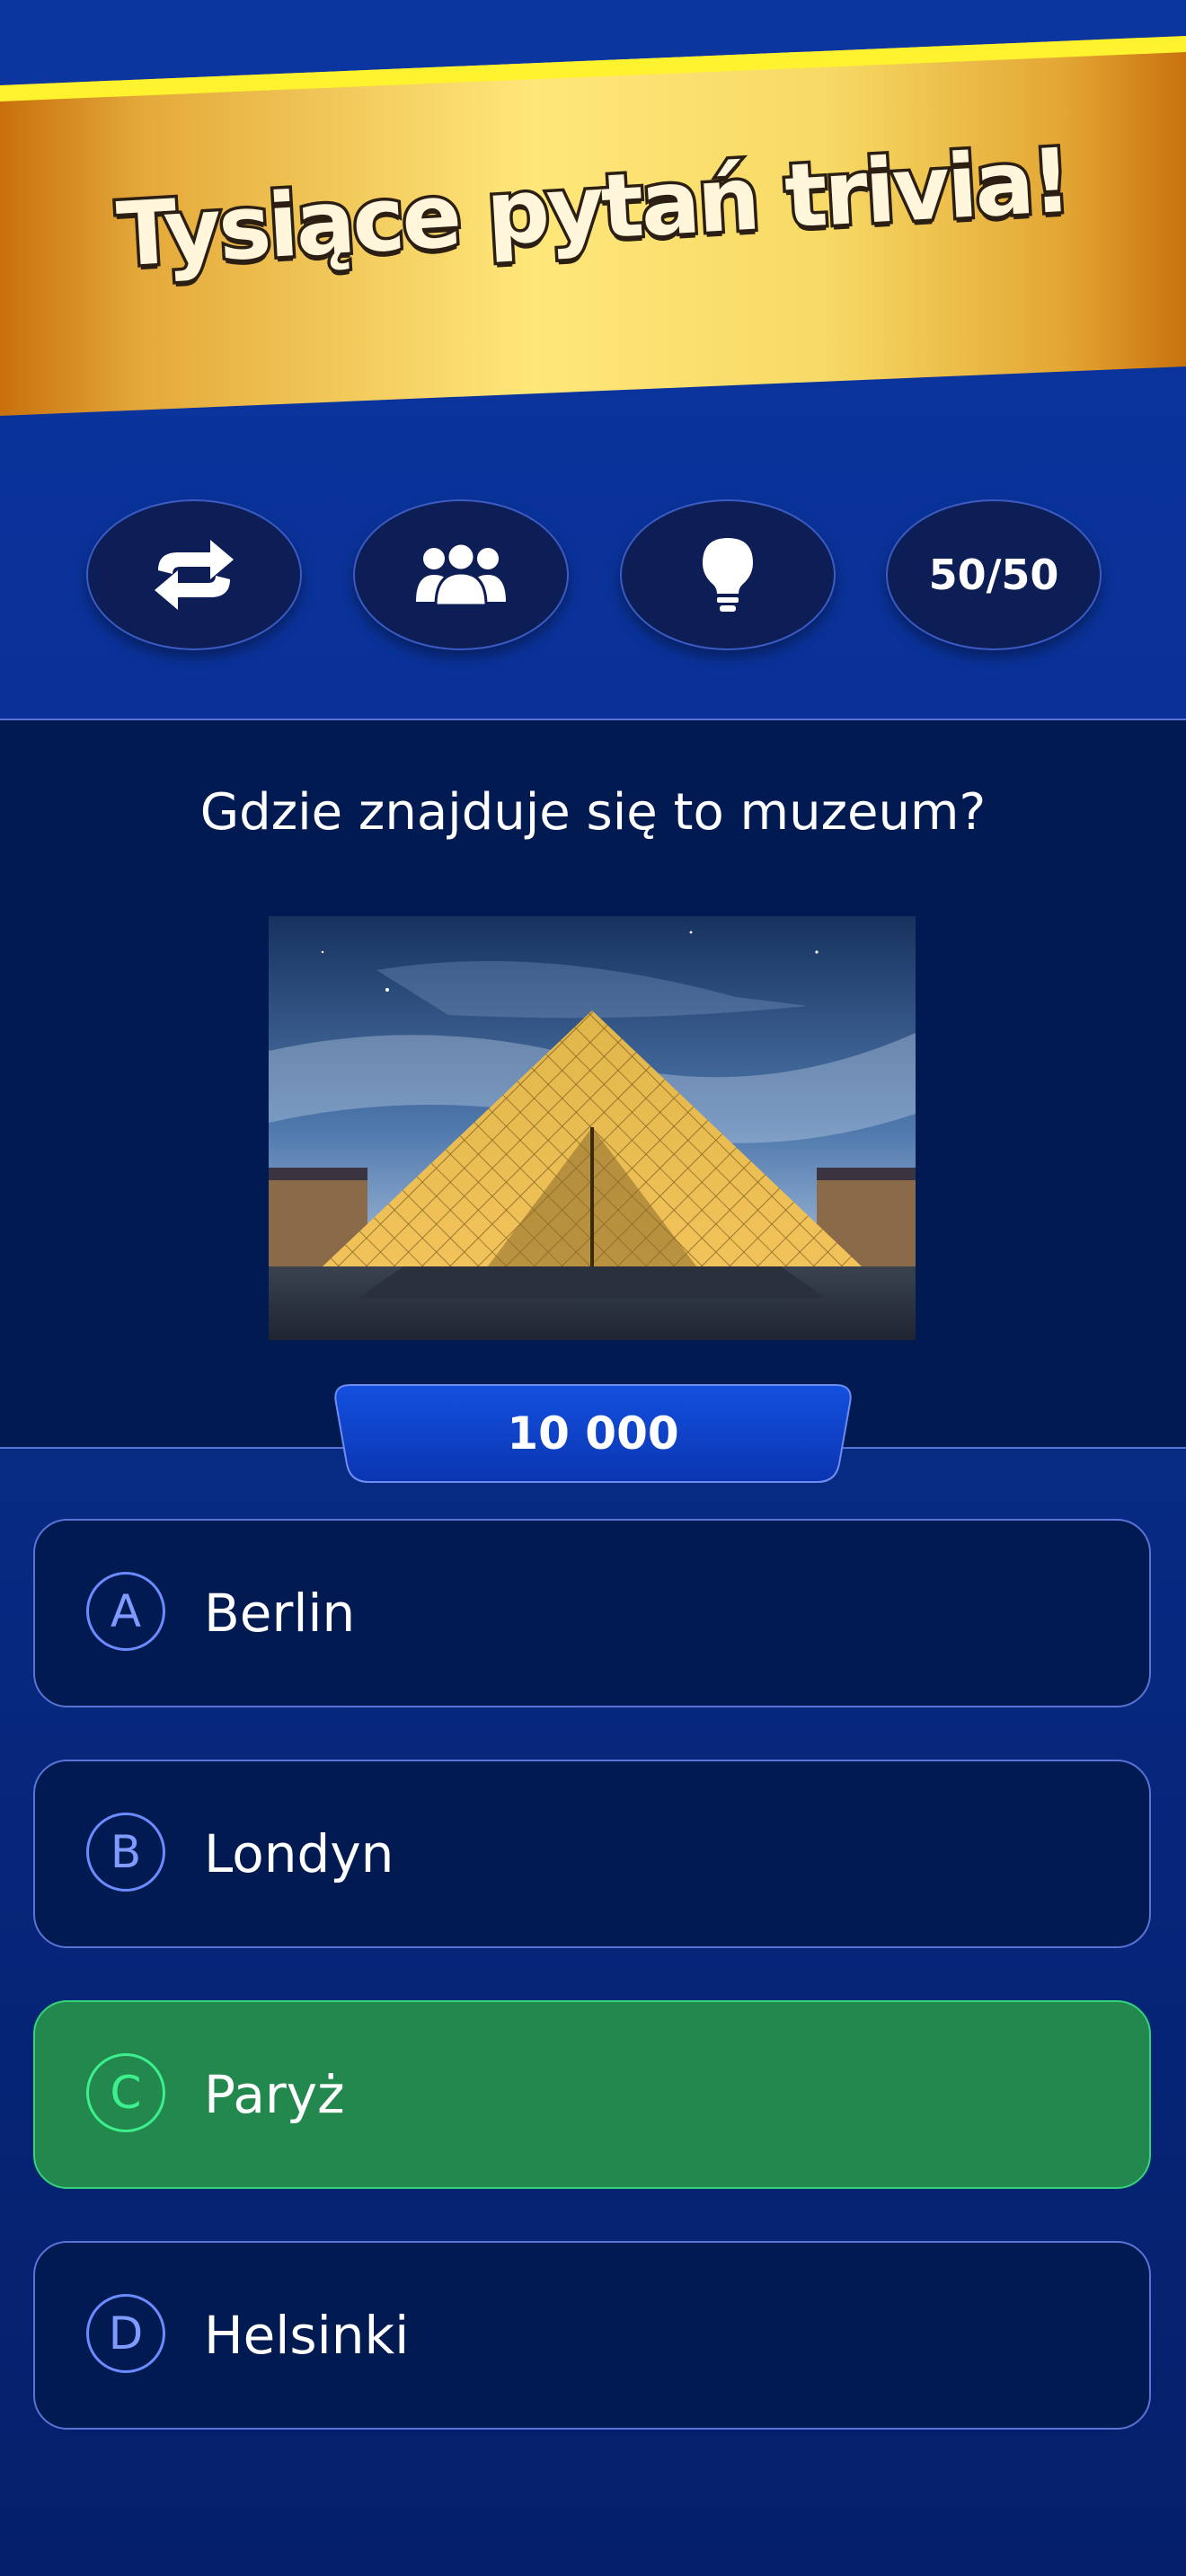 The height and width of the screenshot is (2576, 1186). What do you see at coordinates (280, 1613) in the screenshot?
I see `answer-text: Berlin` at bounding box center [280, 1613].